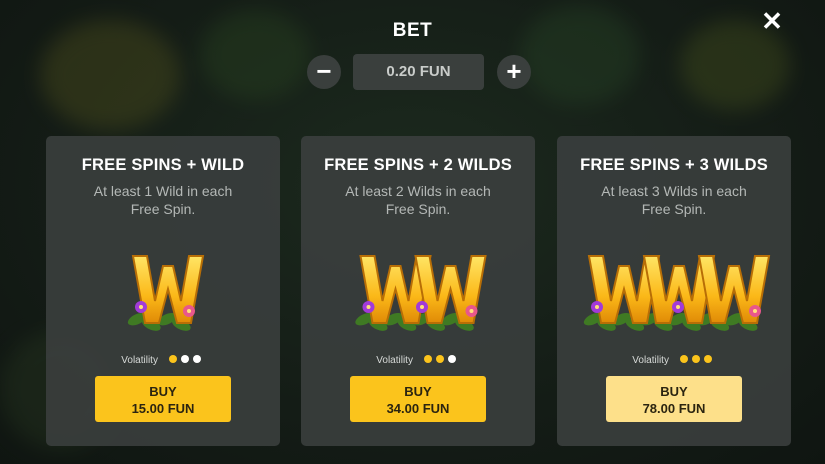 This screenshot has width=825, height=464. I want to click on bet-value: 0.20 FUN, so click(418, 72).